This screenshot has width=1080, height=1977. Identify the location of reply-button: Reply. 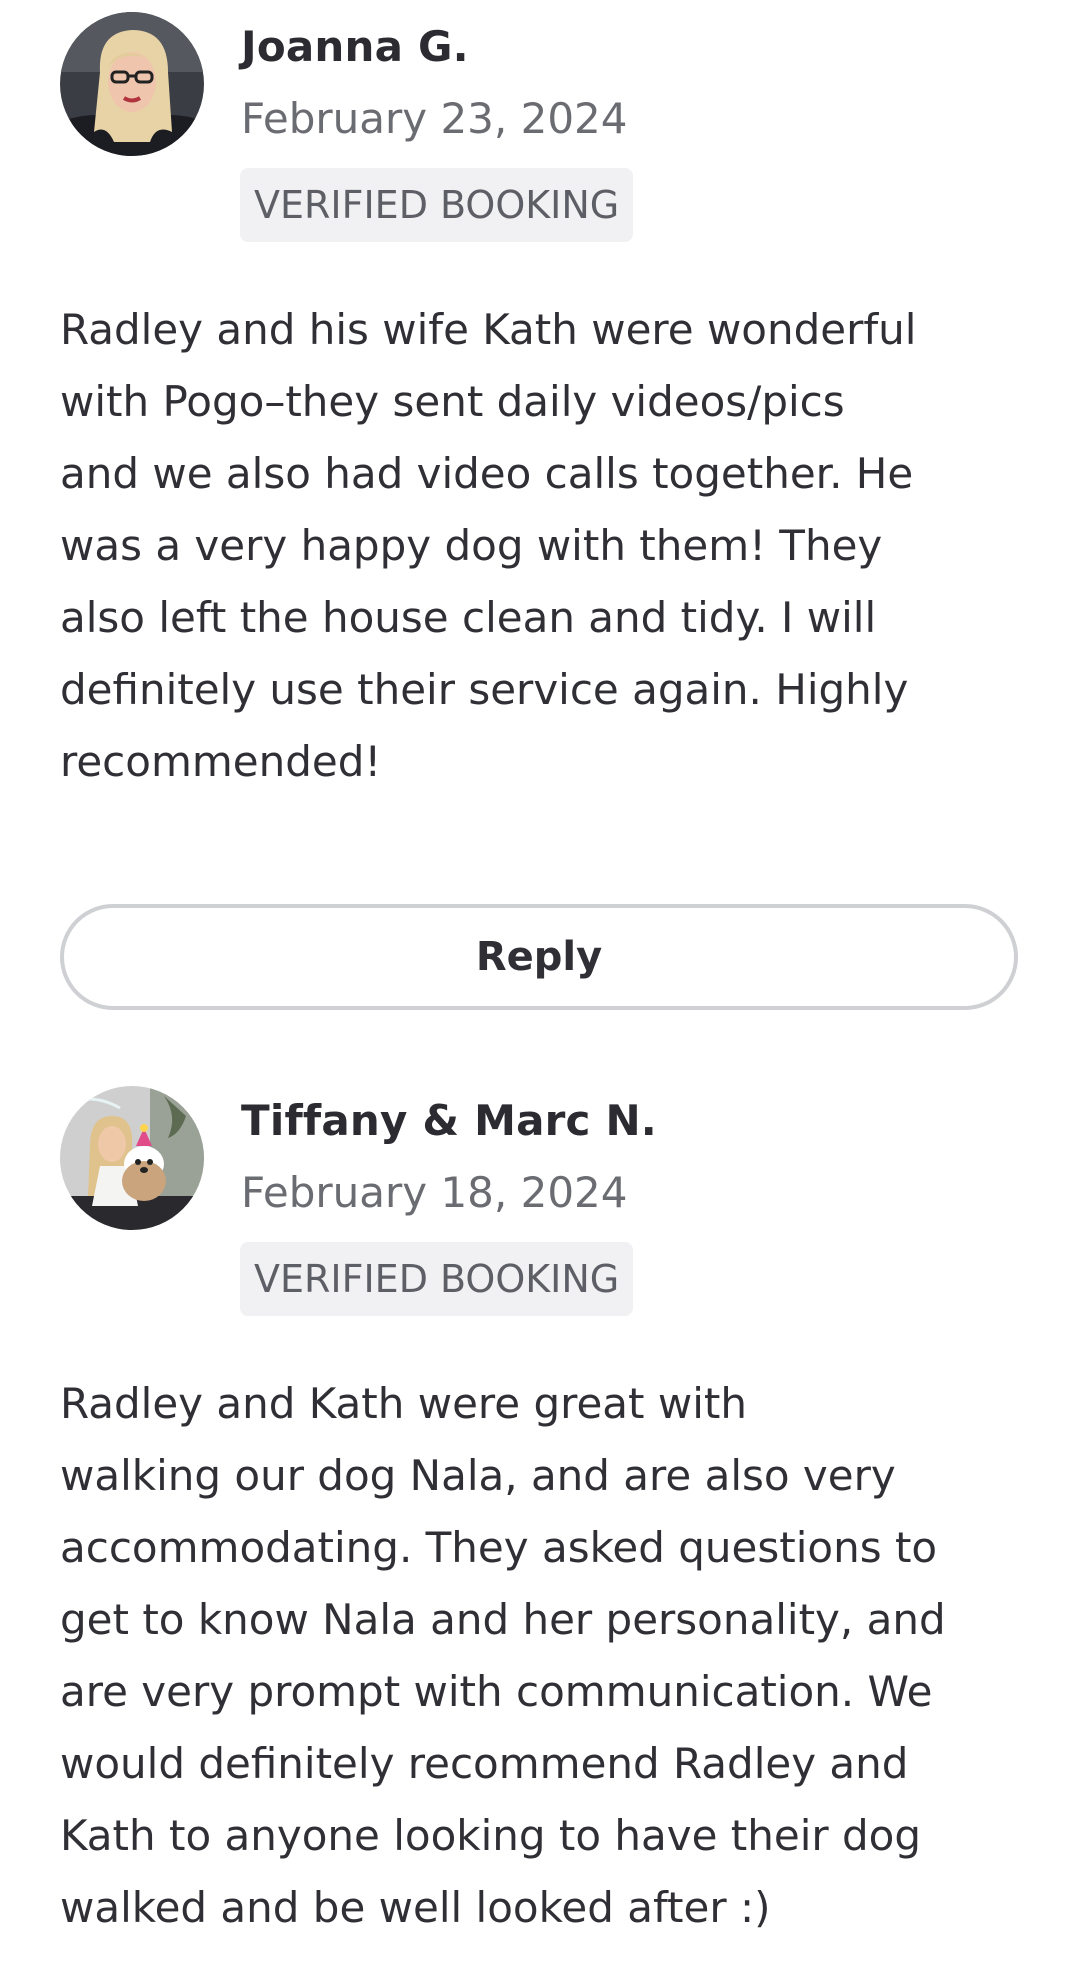
(539, 957).